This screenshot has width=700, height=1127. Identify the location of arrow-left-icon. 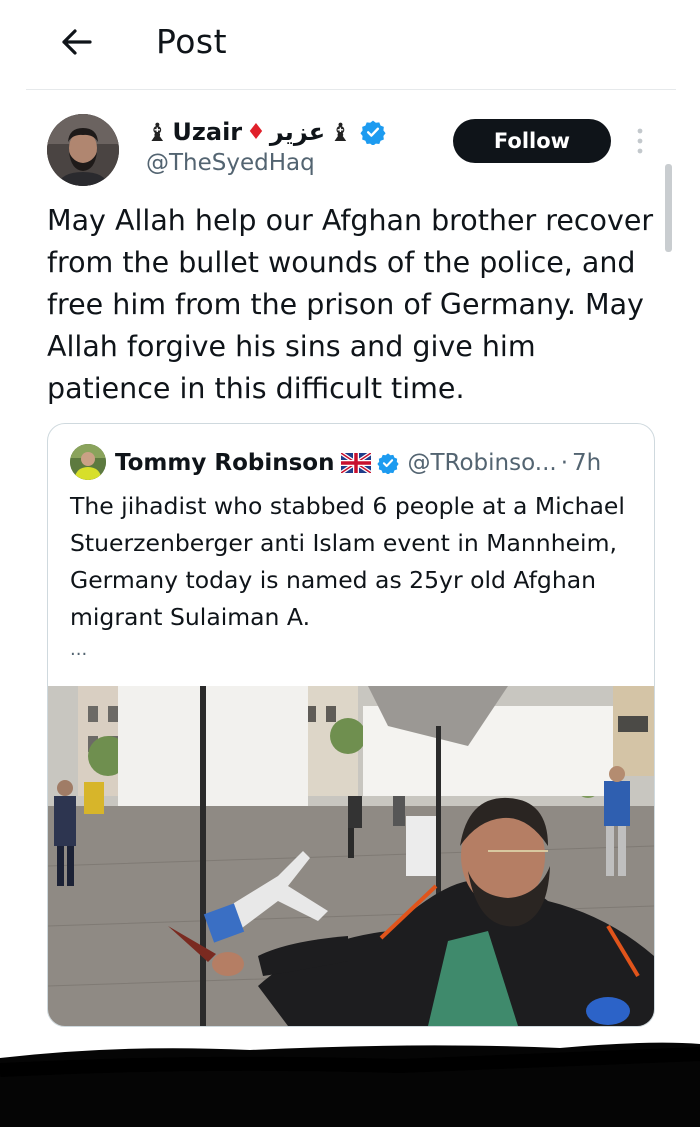
(77, 42).